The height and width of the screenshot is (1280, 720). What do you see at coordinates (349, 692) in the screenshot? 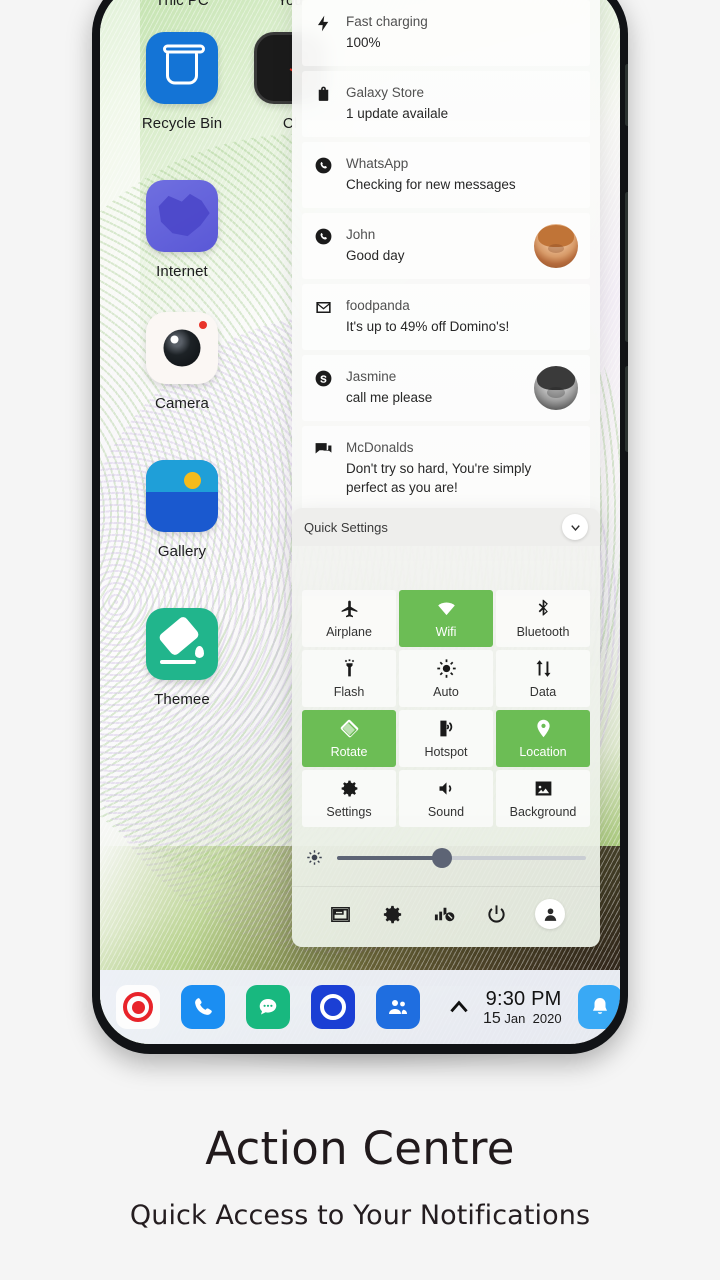
I see `tile-label: Flash` at bounding box center [349, 692].